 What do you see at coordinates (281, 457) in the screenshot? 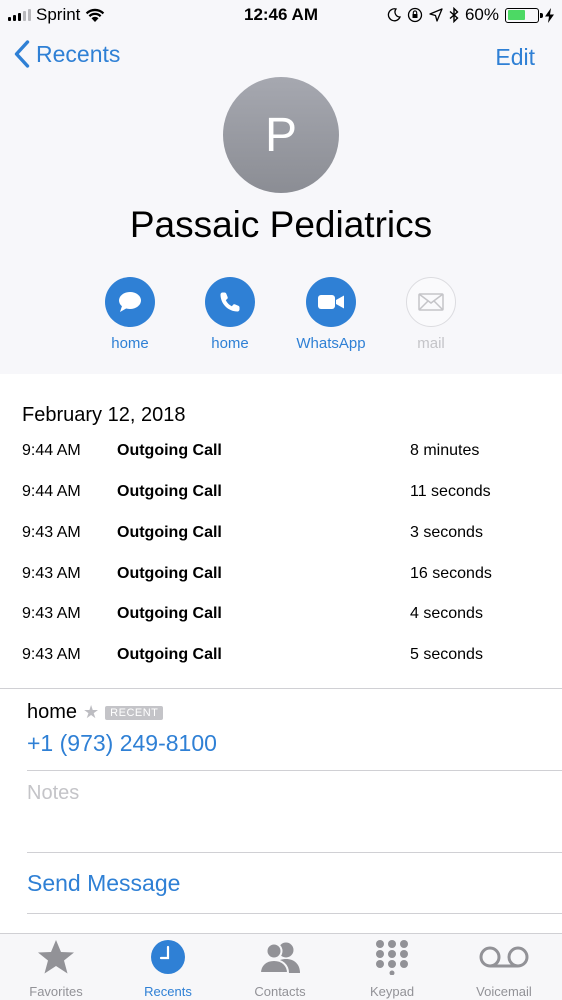
I see `call-row: 9:44 AM Outgoing Call 8 minutes` at bounding box center [281, 457].